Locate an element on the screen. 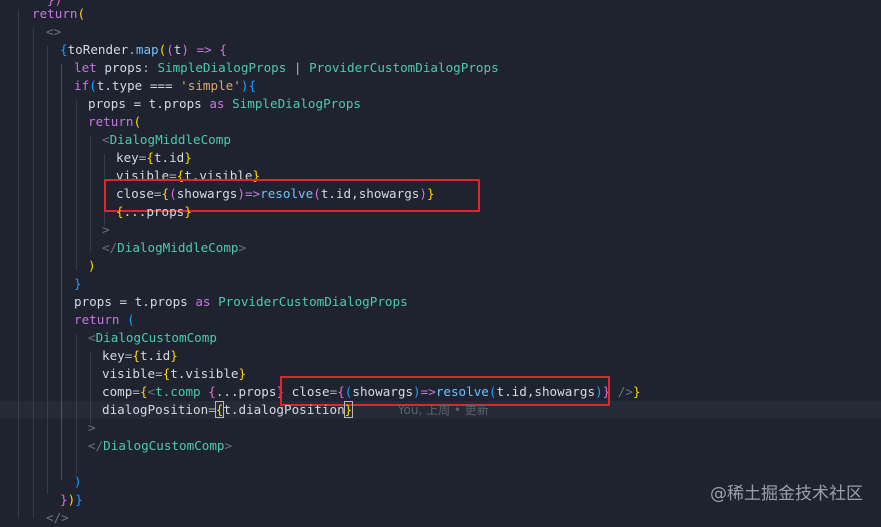 The image size is (881, 527). code-token: toRender is located at coordinates (98, 49).